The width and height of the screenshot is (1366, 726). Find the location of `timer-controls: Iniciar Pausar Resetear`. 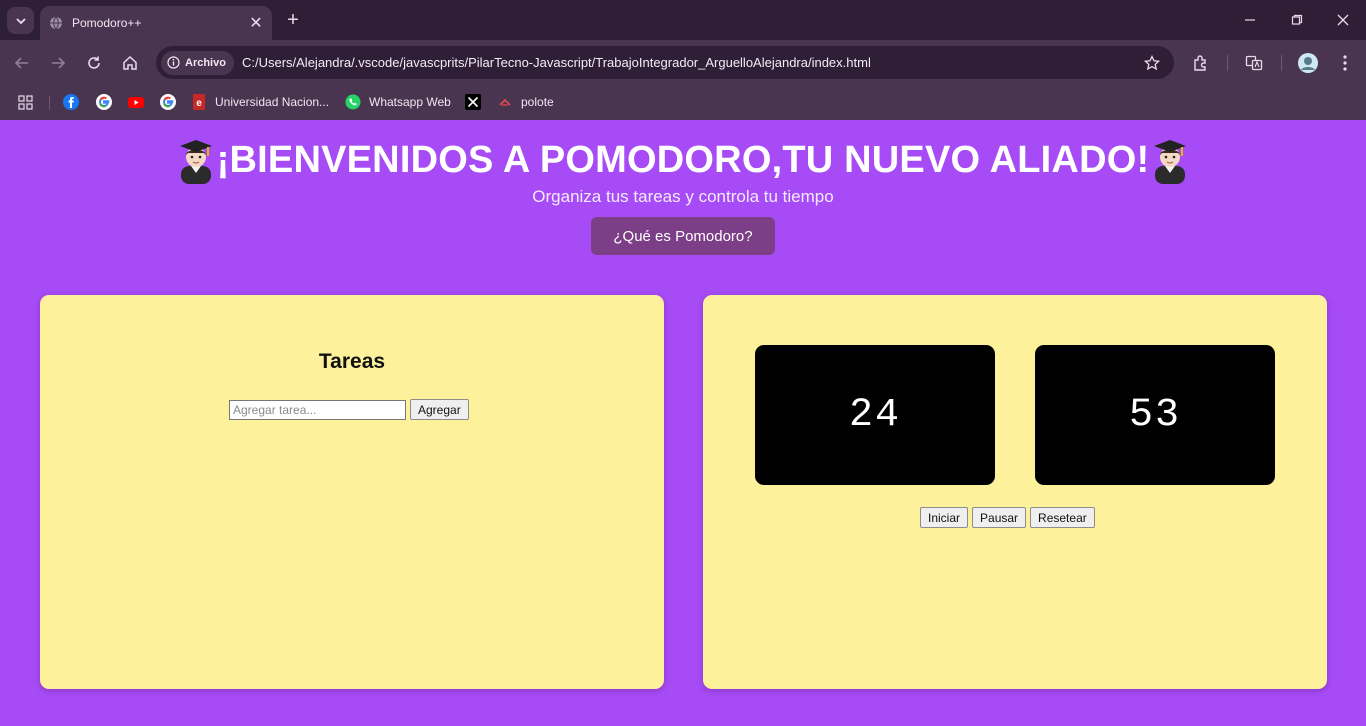

timer-controls: Iniciar Pausar Resetear is located at coordinates (1007, 517).